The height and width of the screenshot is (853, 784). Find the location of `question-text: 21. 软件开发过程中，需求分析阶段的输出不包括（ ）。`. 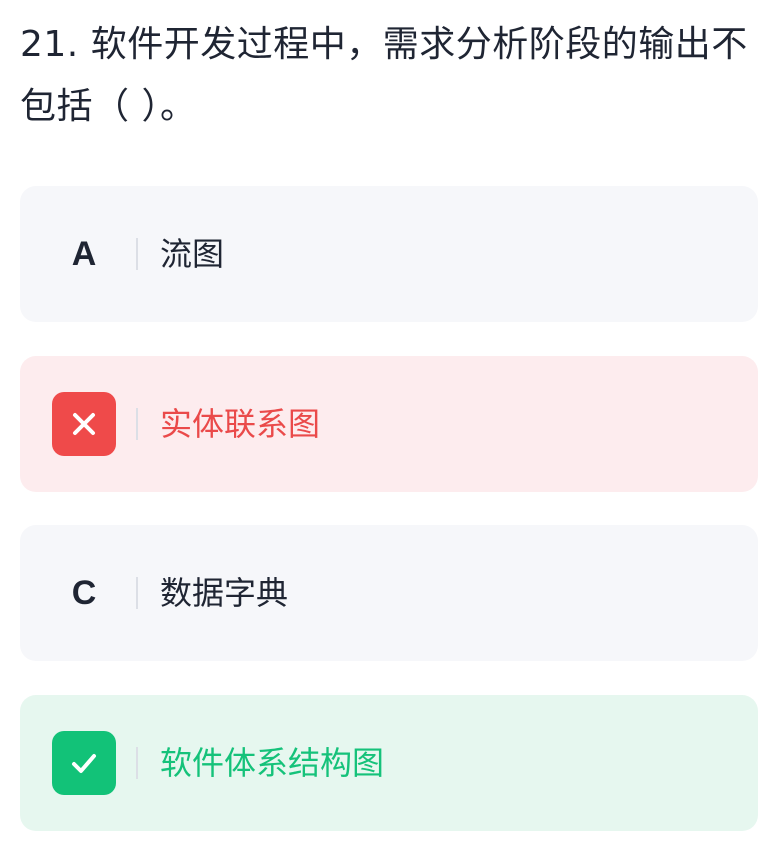

question-text: 21. 软件开发过程中，需求分析阶段的输出不包括（ ）。 is located at coordinates (384, 75).